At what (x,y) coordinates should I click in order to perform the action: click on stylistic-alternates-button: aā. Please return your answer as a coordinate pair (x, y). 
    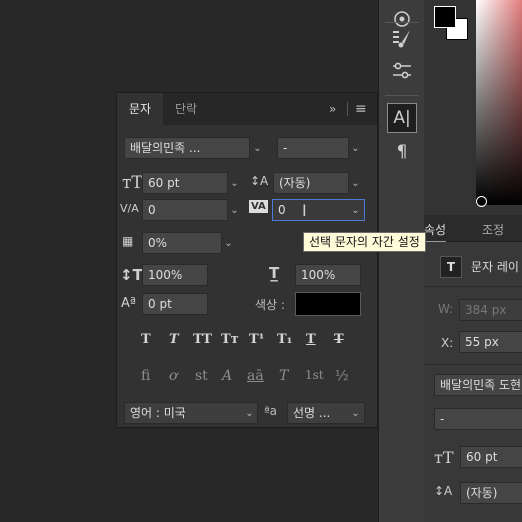
    Looking at the image, I should click on (255, 376).